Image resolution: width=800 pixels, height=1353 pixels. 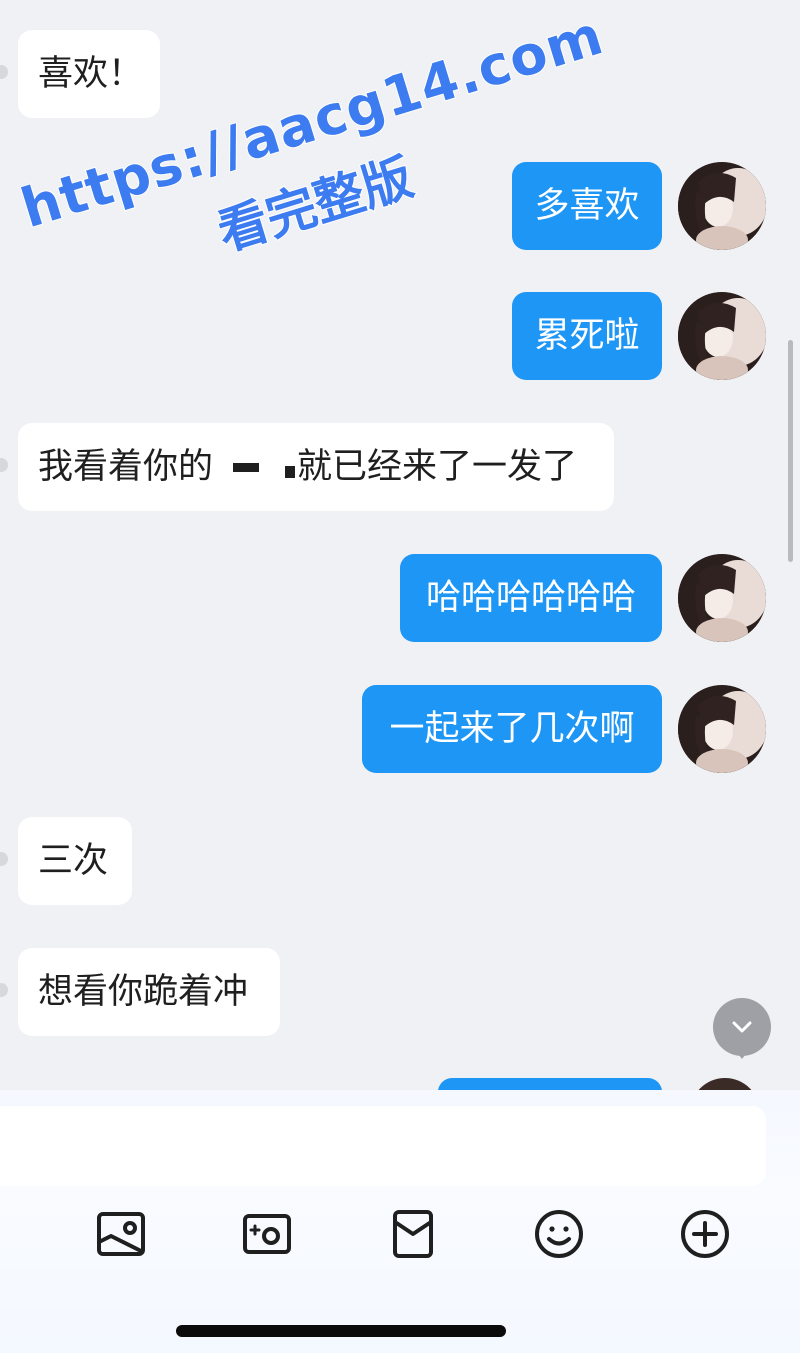 I want to click on red-packet-button, so click(x=413, y=1234).